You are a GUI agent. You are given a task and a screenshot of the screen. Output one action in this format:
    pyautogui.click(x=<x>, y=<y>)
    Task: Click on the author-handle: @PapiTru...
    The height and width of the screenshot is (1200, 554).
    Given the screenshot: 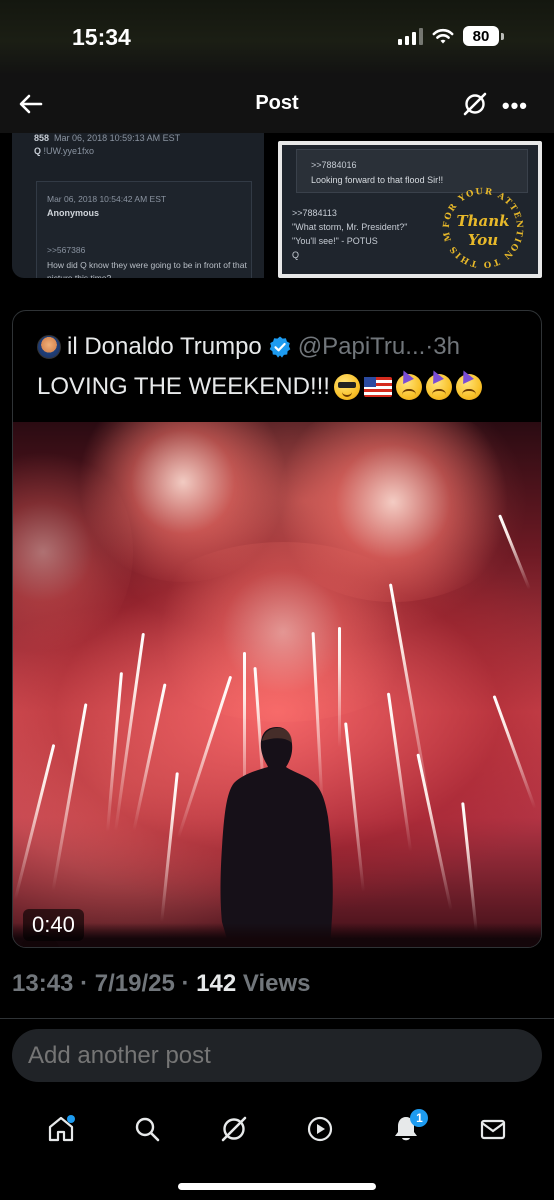 What is the action you would take?
    pyautogui.click(x=362, y=347)
    